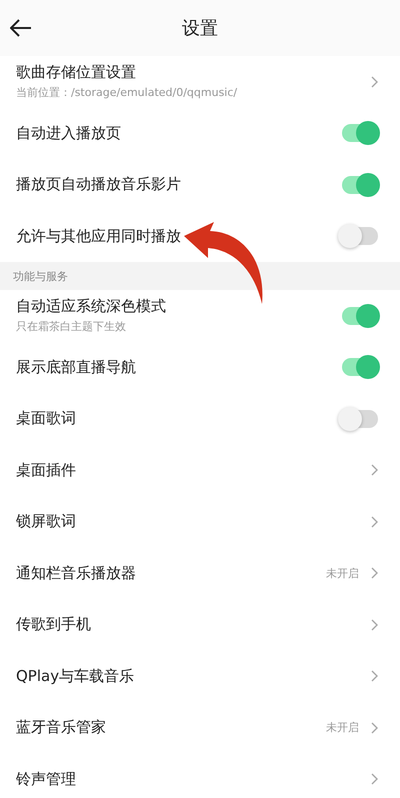 The width and height of the screenshot is (400, 798). I want to click on setting-label: 允许与其他应用同时播放, so click(179, 236).